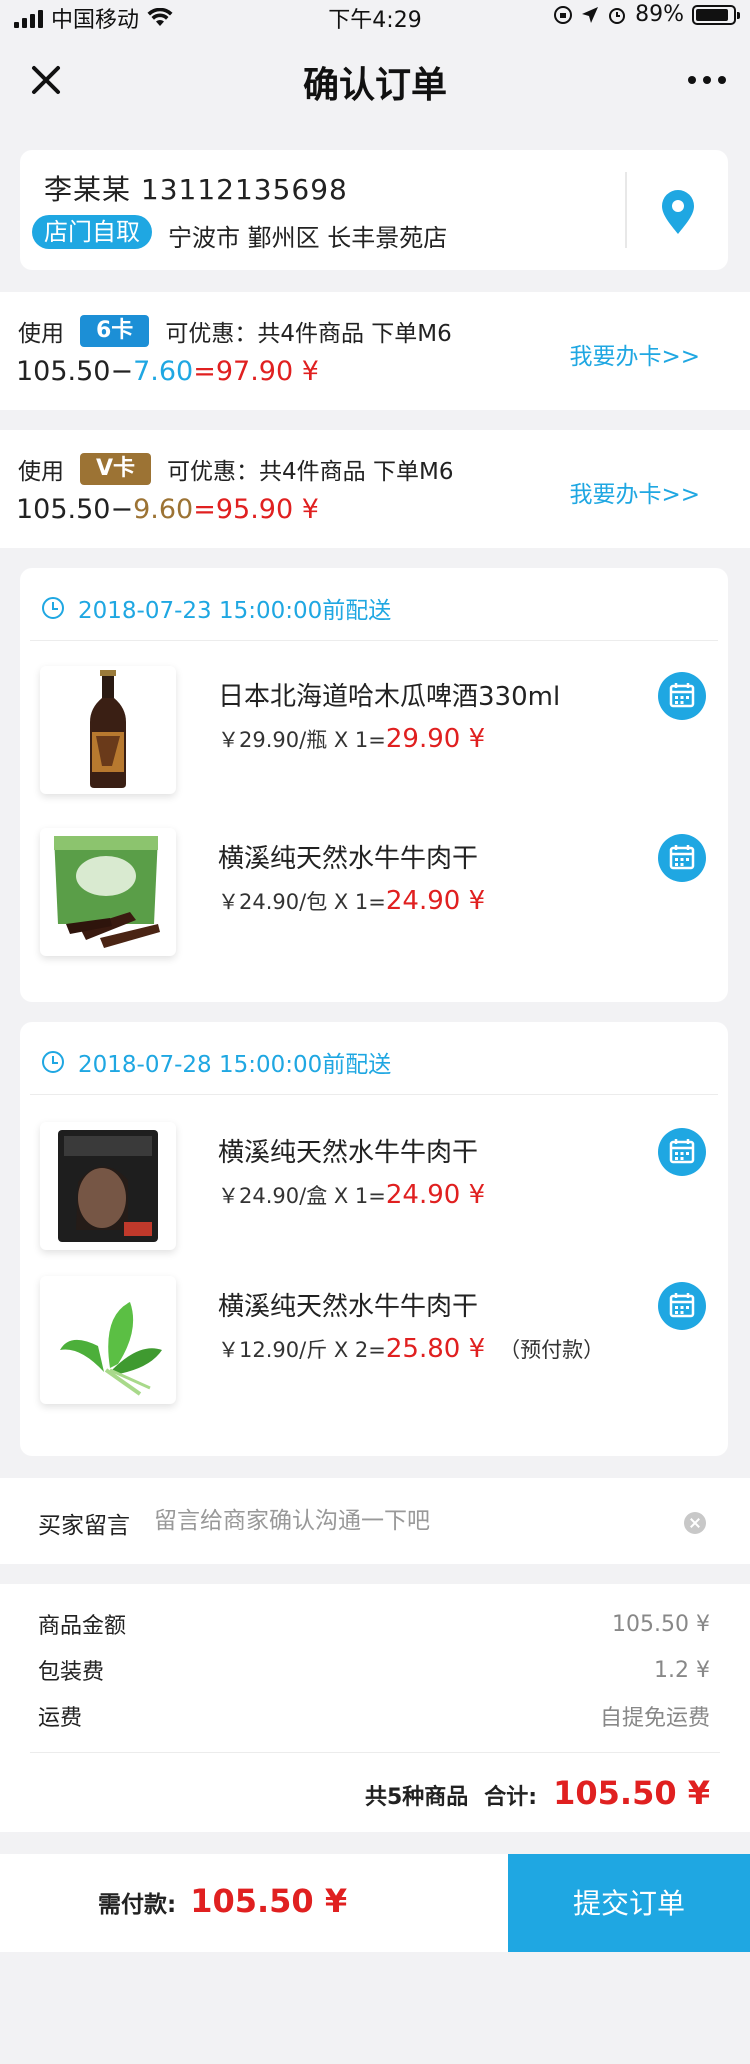 This screenshot has width=750, height=2064. I want to click on product-price: ￥24.90/包 X 1=24.90 ¥, so click(351, 901).